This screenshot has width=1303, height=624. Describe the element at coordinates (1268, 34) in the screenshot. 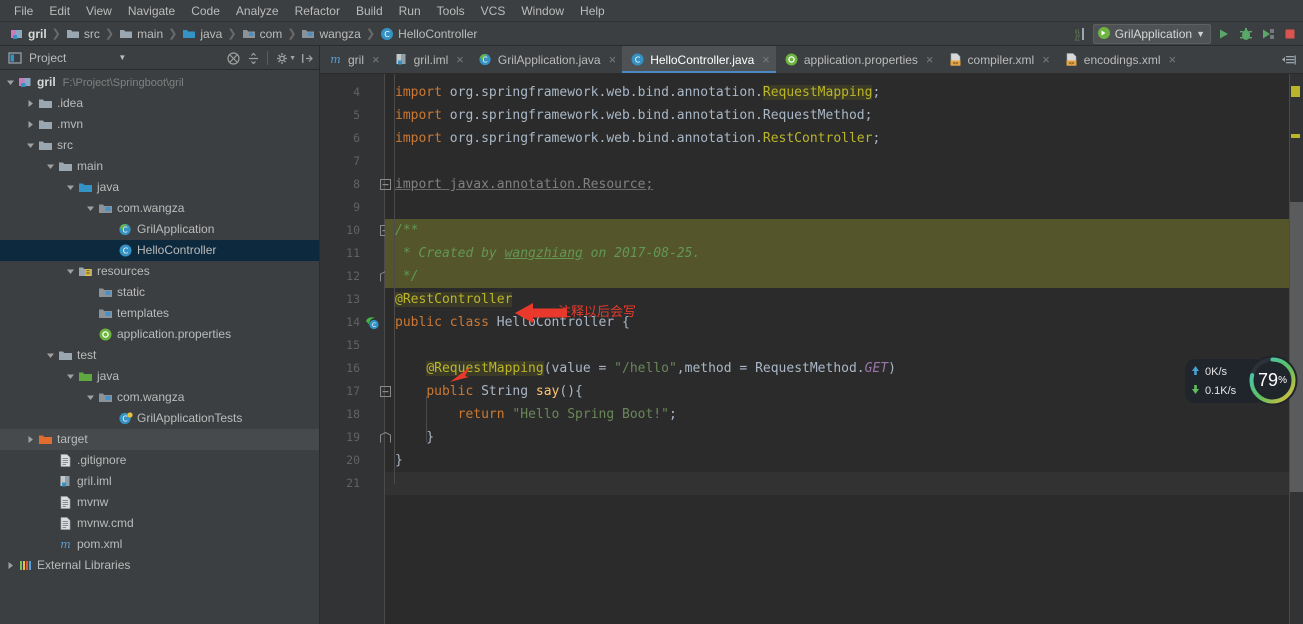

I see `run-coverage-icon` at that location.